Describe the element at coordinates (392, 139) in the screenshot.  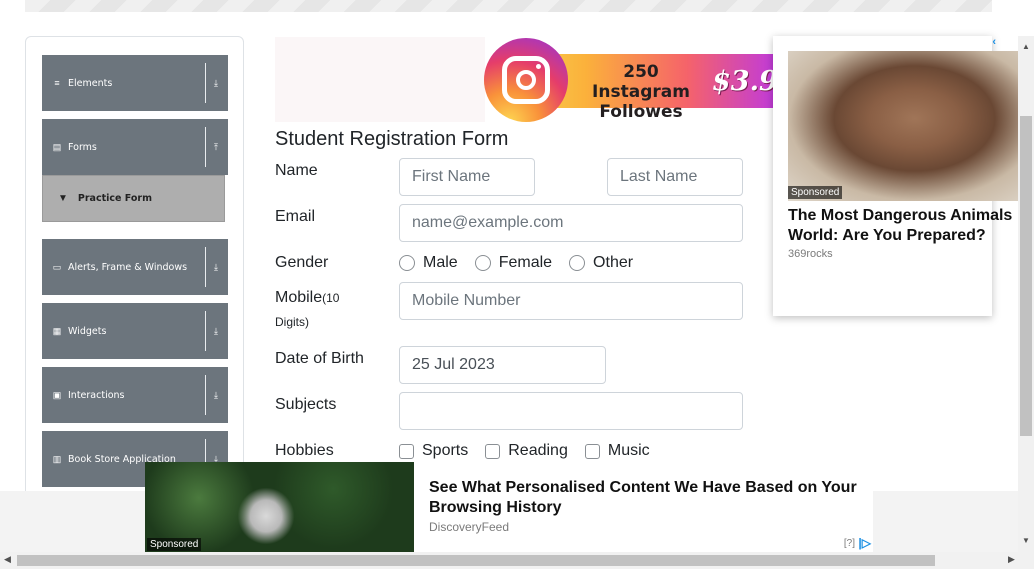
I see `form-title: Student Registration Form` at that location.